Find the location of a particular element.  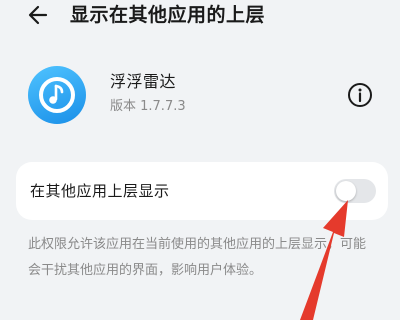

toggle-knob is located at coordinates (346, 191).